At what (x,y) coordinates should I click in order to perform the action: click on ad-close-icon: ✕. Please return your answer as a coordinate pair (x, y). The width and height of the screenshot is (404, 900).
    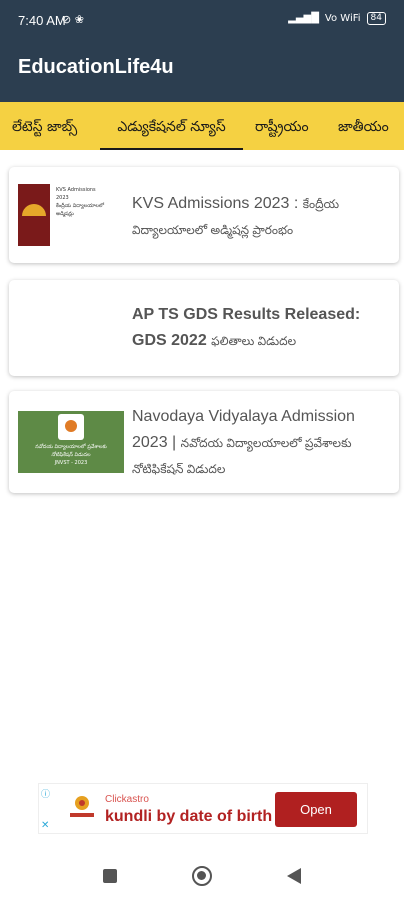
    Looking at the image, I should click on (45, 825).